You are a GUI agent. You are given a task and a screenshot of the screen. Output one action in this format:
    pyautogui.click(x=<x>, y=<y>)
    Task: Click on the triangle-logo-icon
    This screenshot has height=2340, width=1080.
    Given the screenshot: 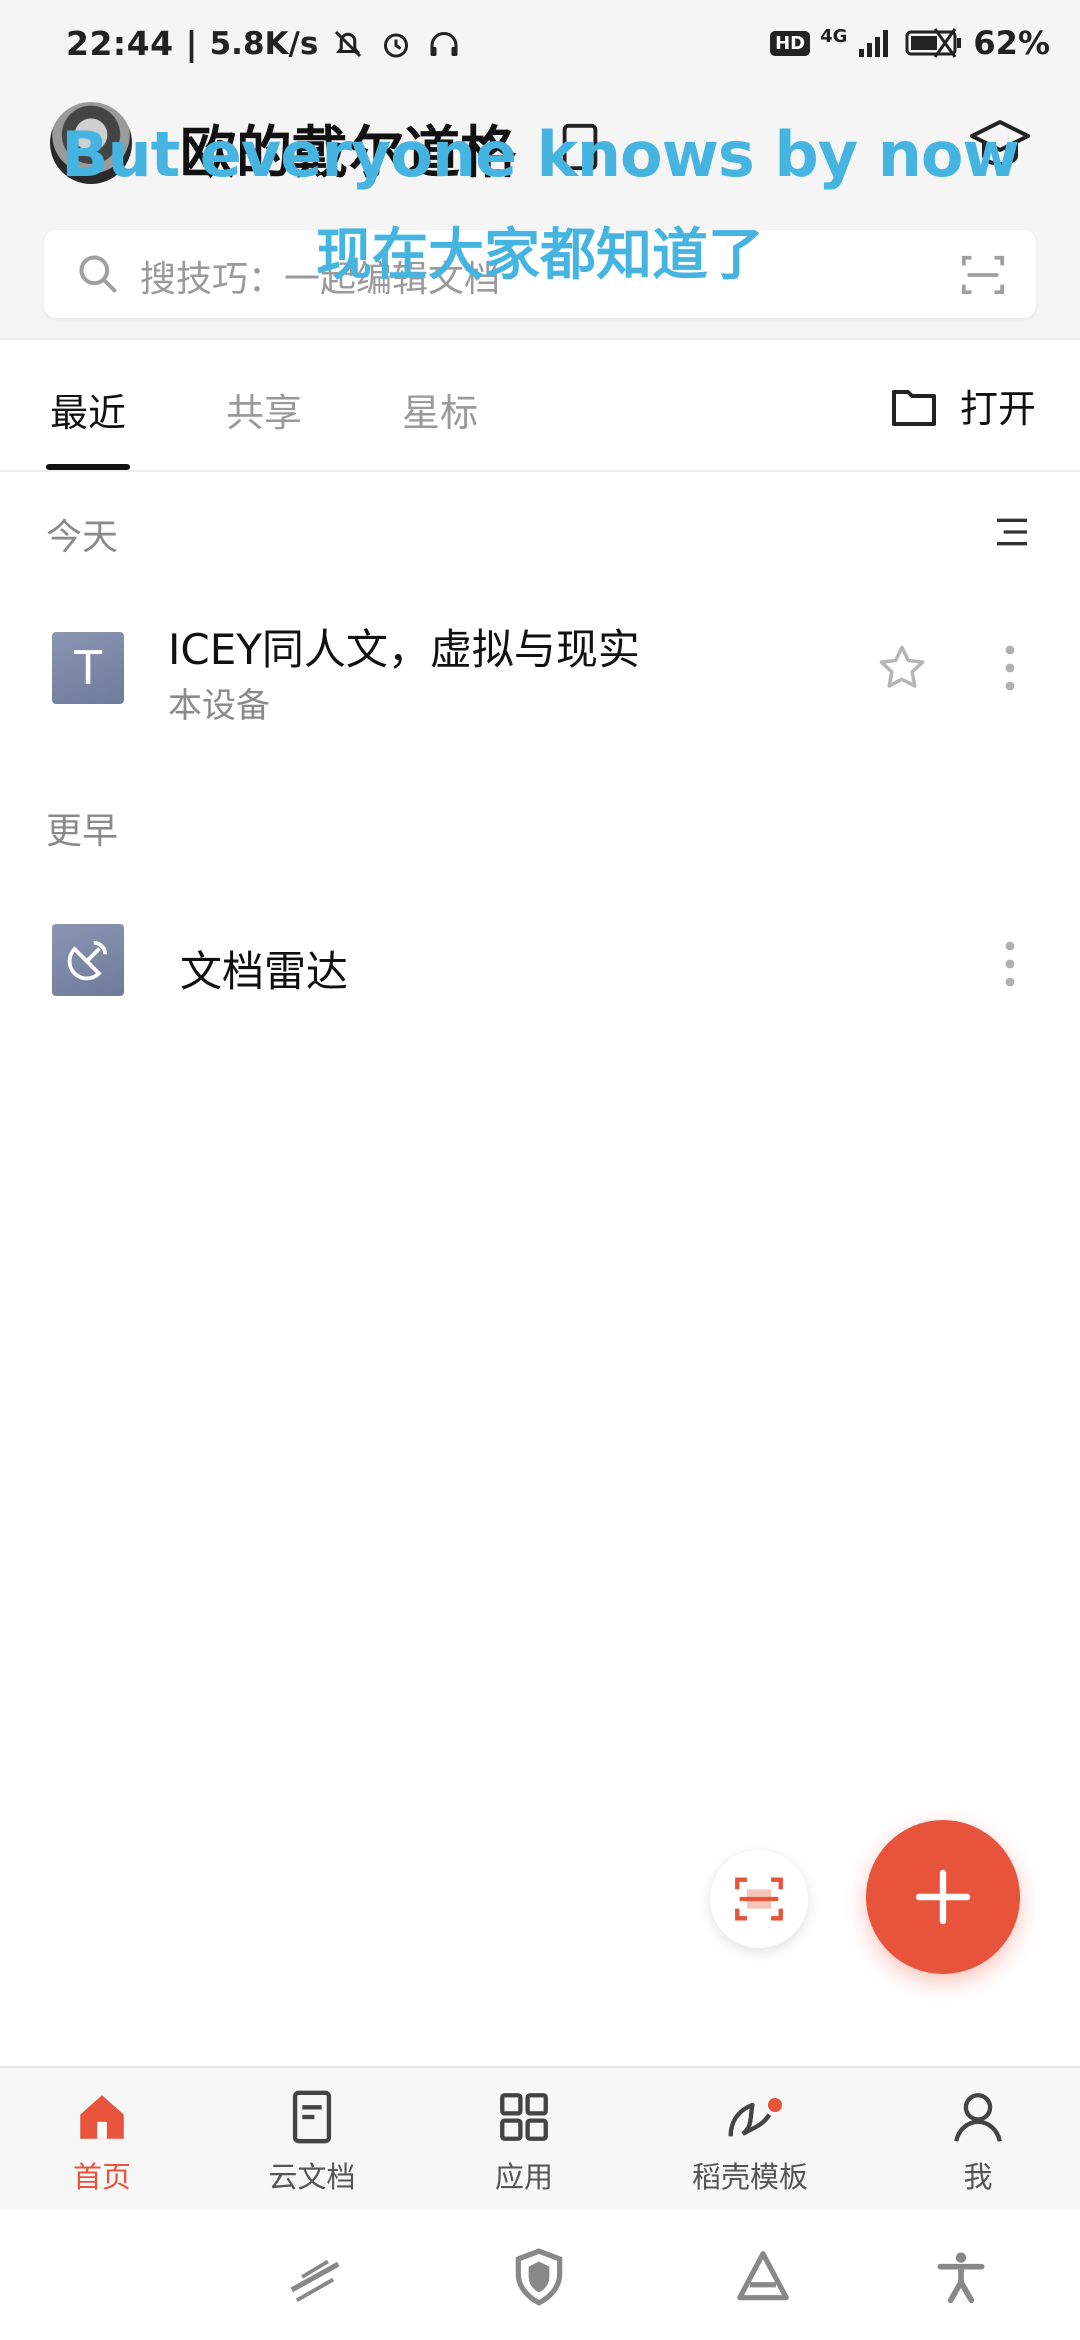 What is the action you would take?
    pyautogui.click(x=763, y=2277)
    